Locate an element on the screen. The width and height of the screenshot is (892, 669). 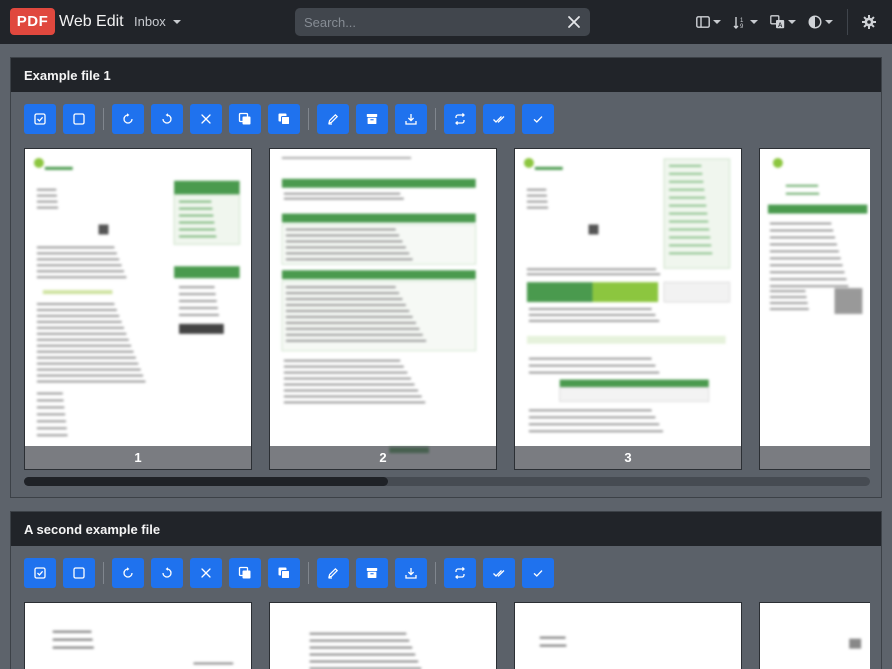
settings-button is located at coordinates (874, 22).